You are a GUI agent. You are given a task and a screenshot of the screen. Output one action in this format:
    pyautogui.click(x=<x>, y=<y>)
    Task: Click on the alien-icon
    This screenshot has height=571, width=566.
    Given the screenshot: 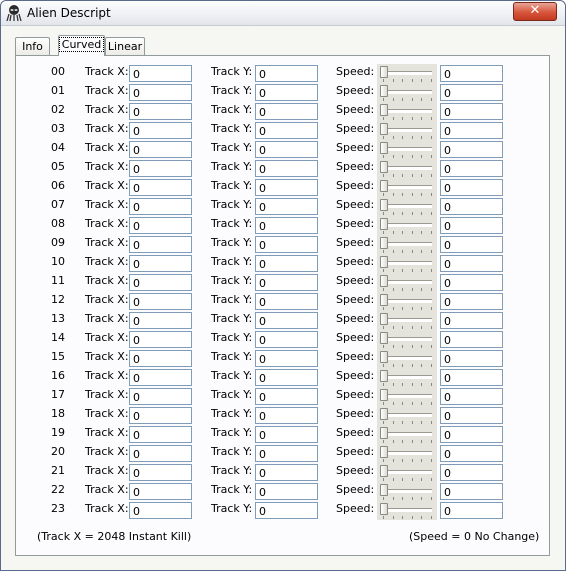 What is the action you would take?
    pyautogui.click(x=14, y=13)
    